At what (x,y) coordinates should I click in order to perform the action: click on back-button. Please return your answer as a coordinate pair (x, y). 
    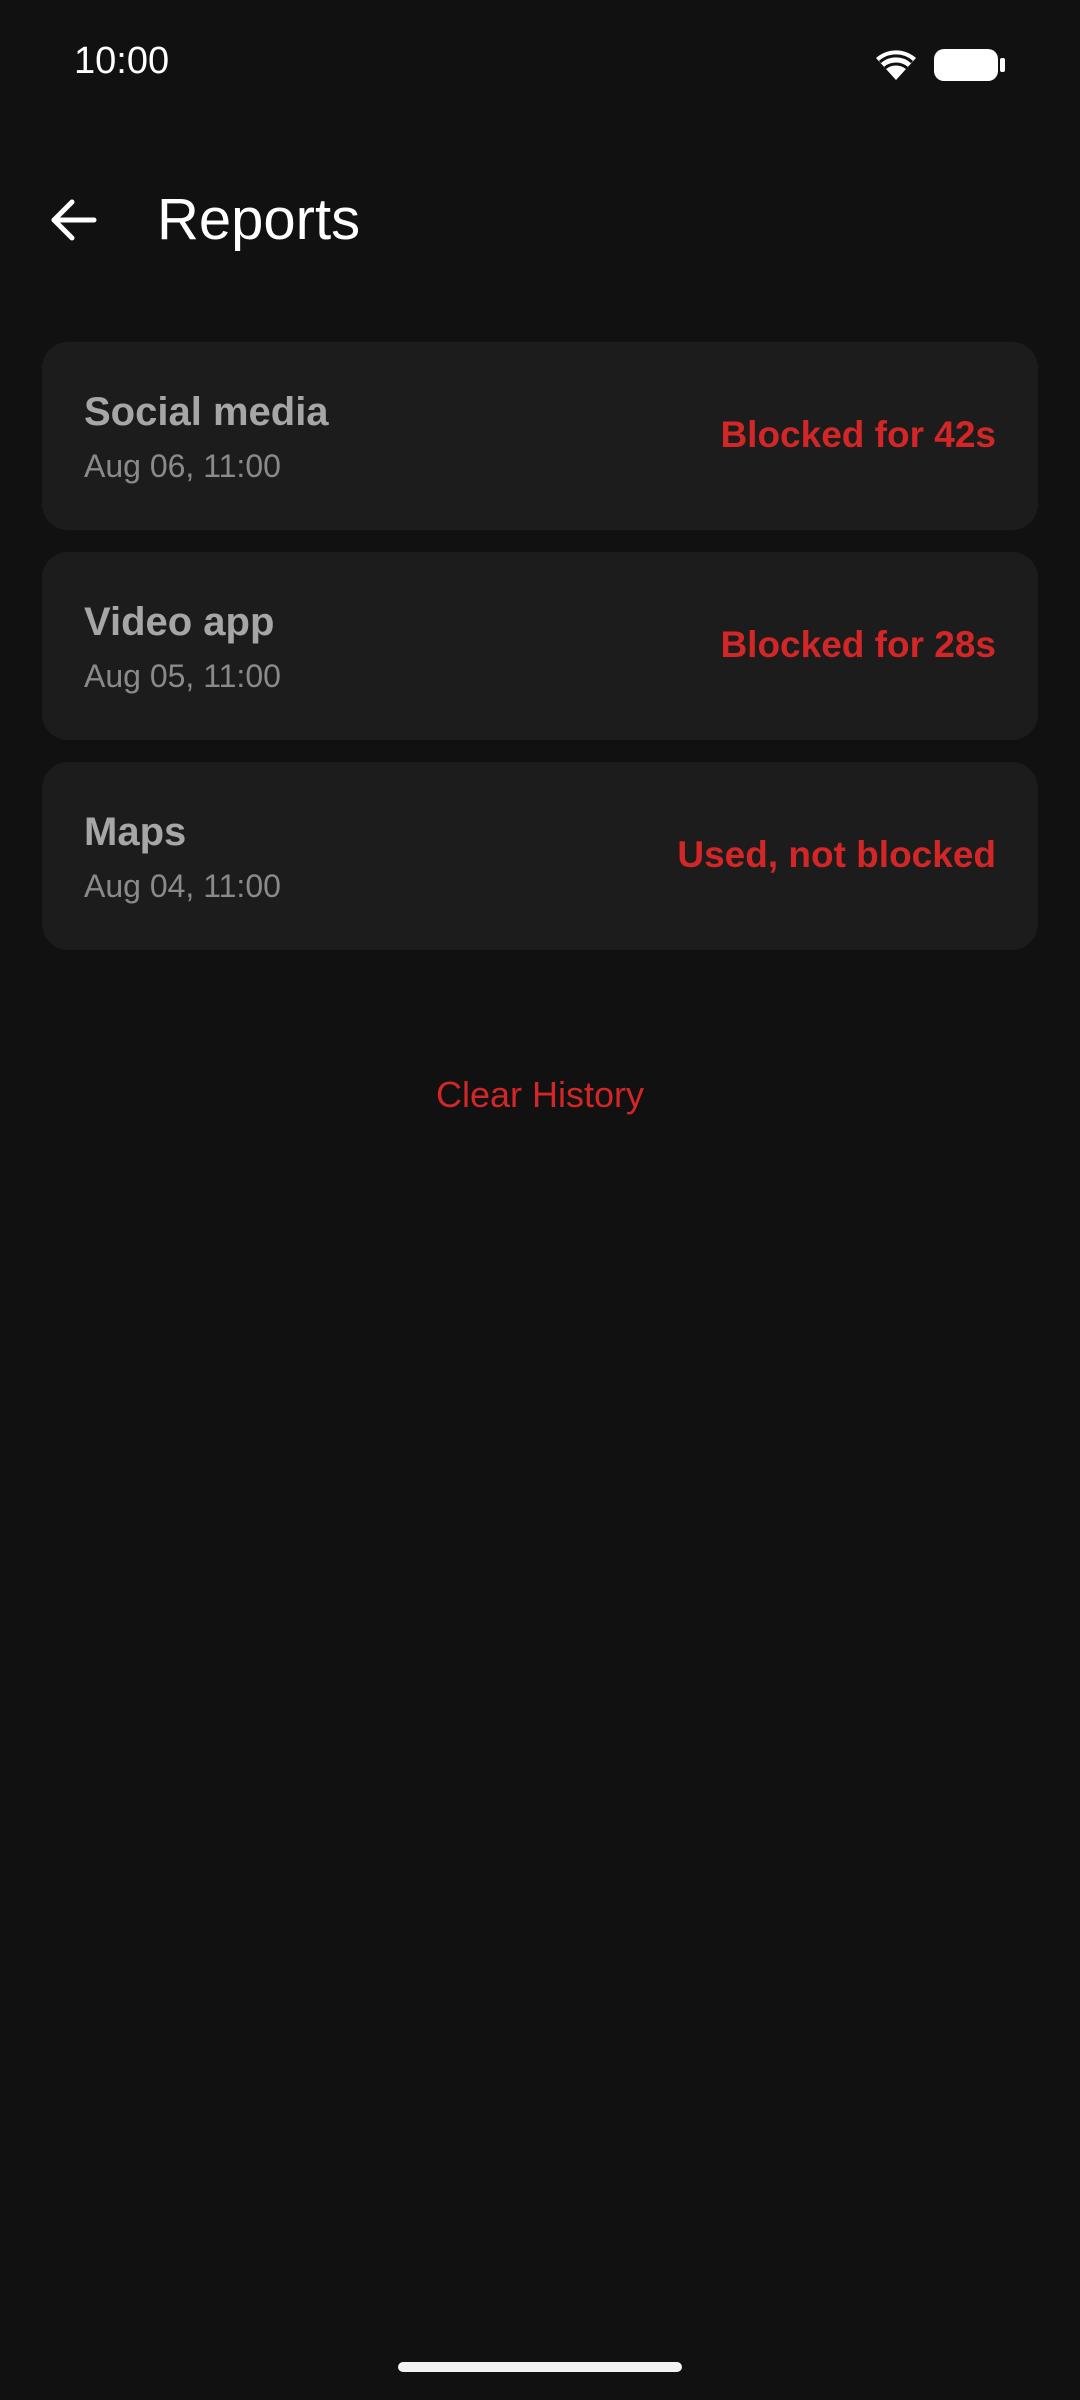
    Looking at the image, I should click on (74, 222).